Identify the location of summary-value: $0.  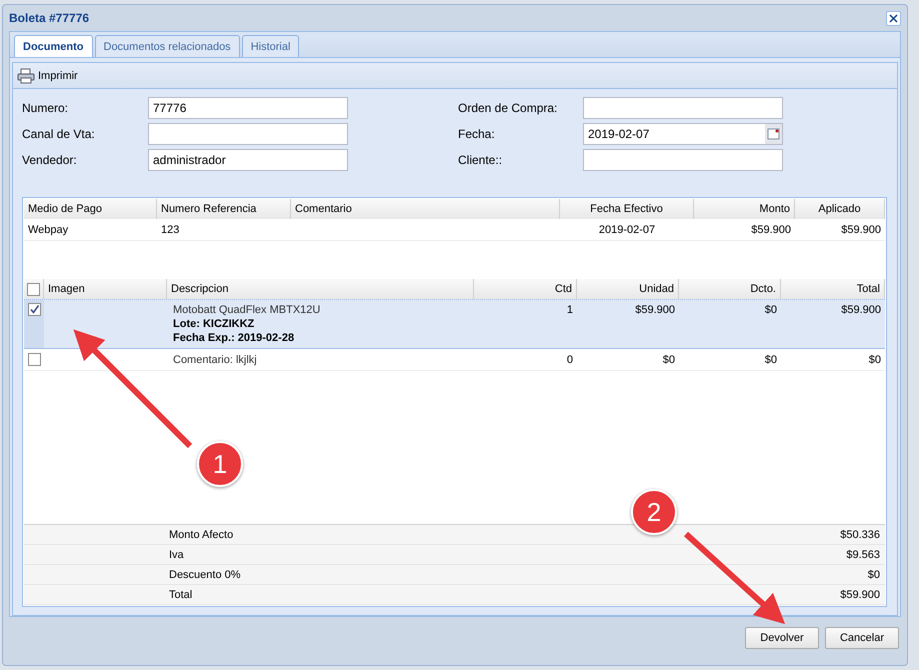
(874, 574).